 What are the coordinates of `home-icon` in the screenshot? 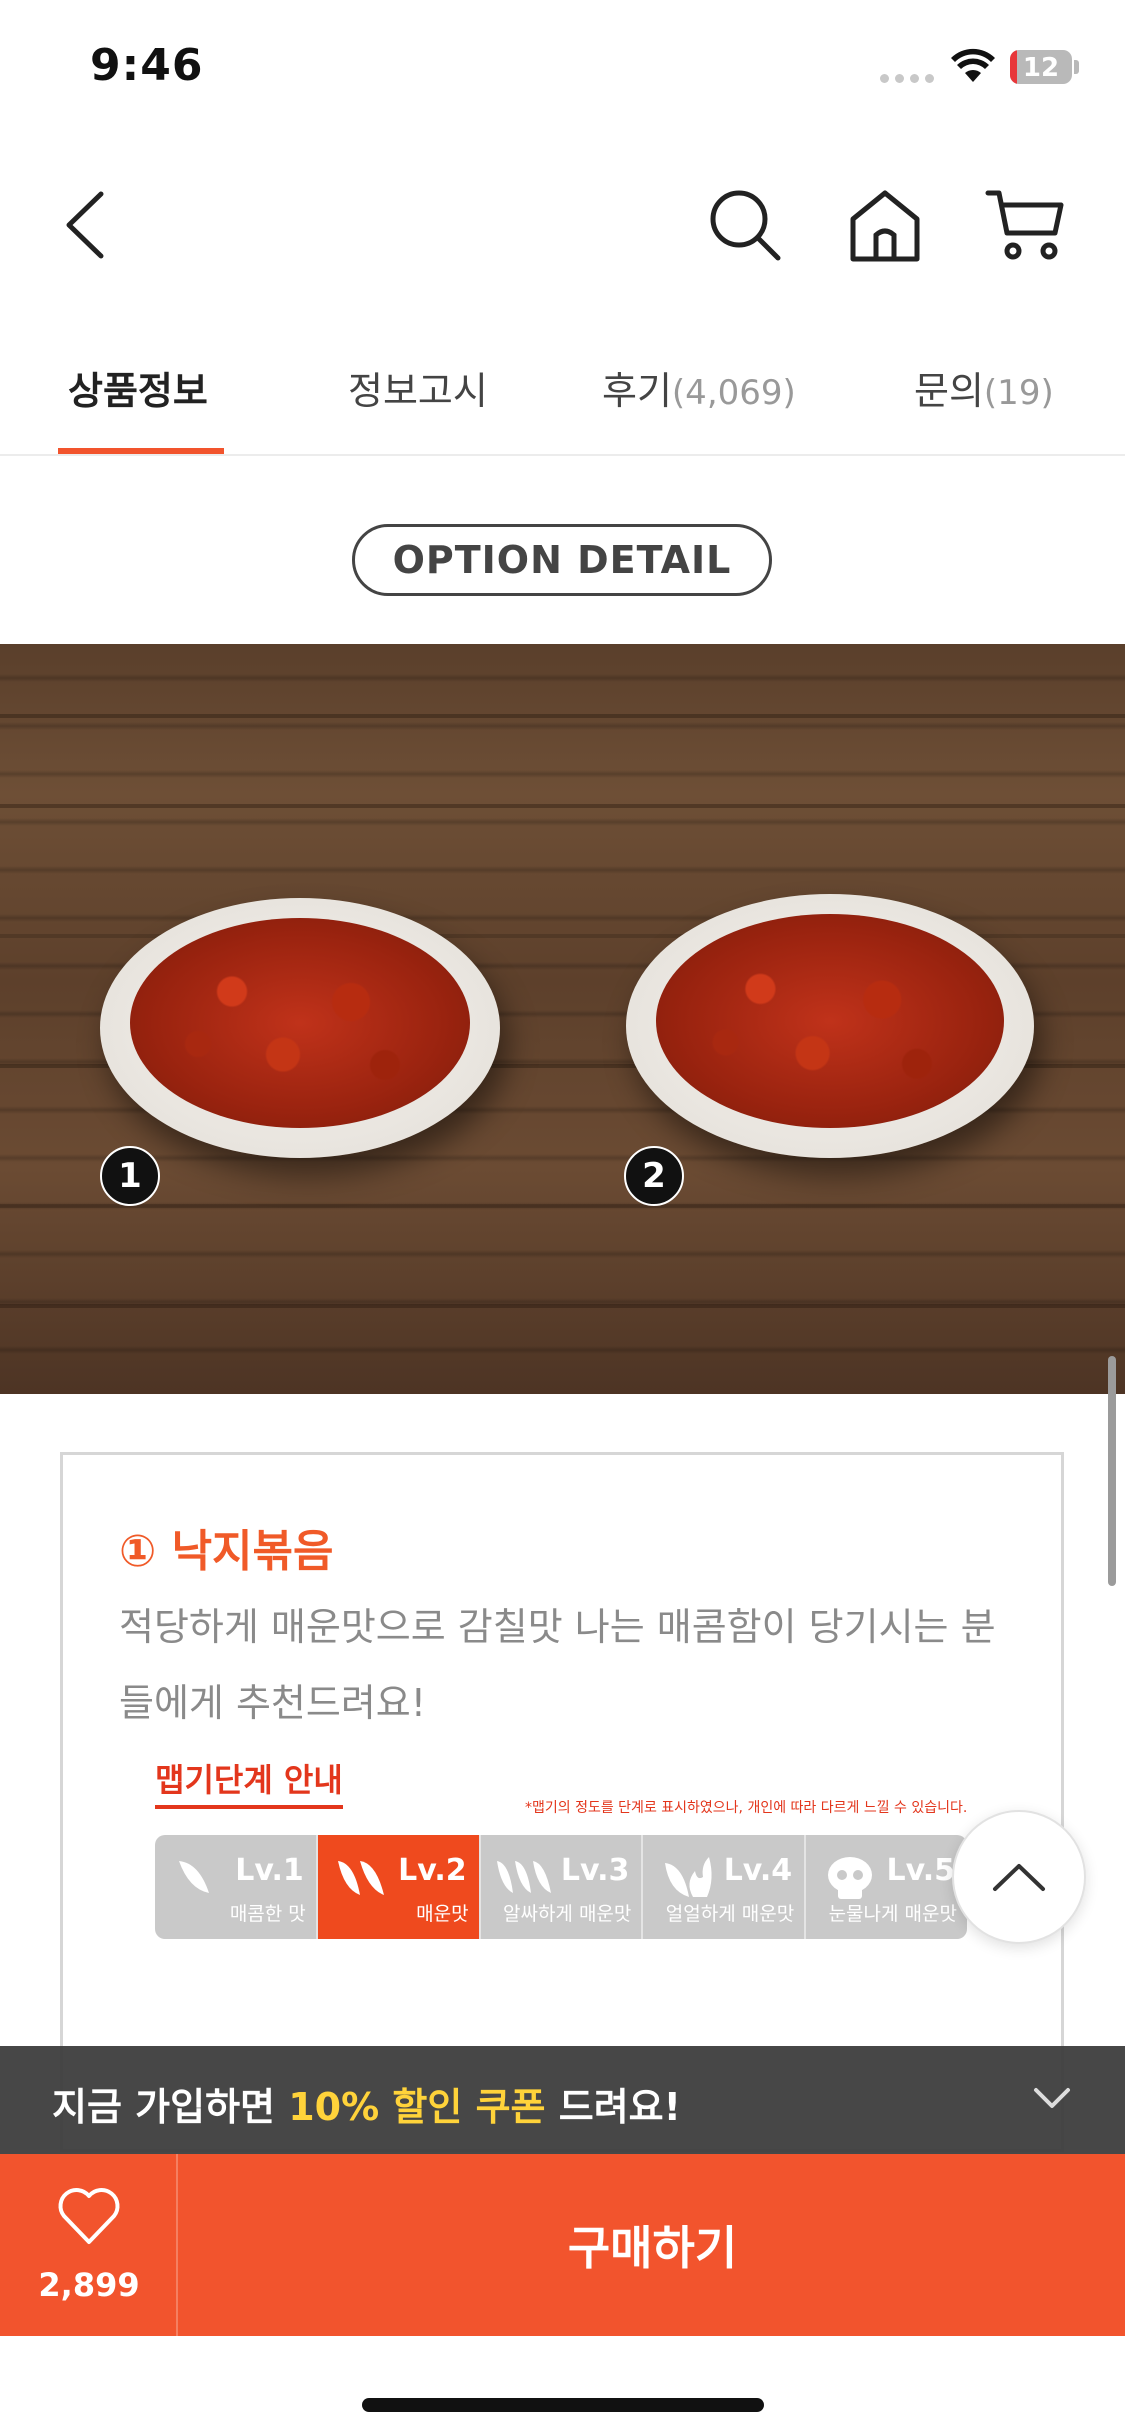 It's located at (885, 226).